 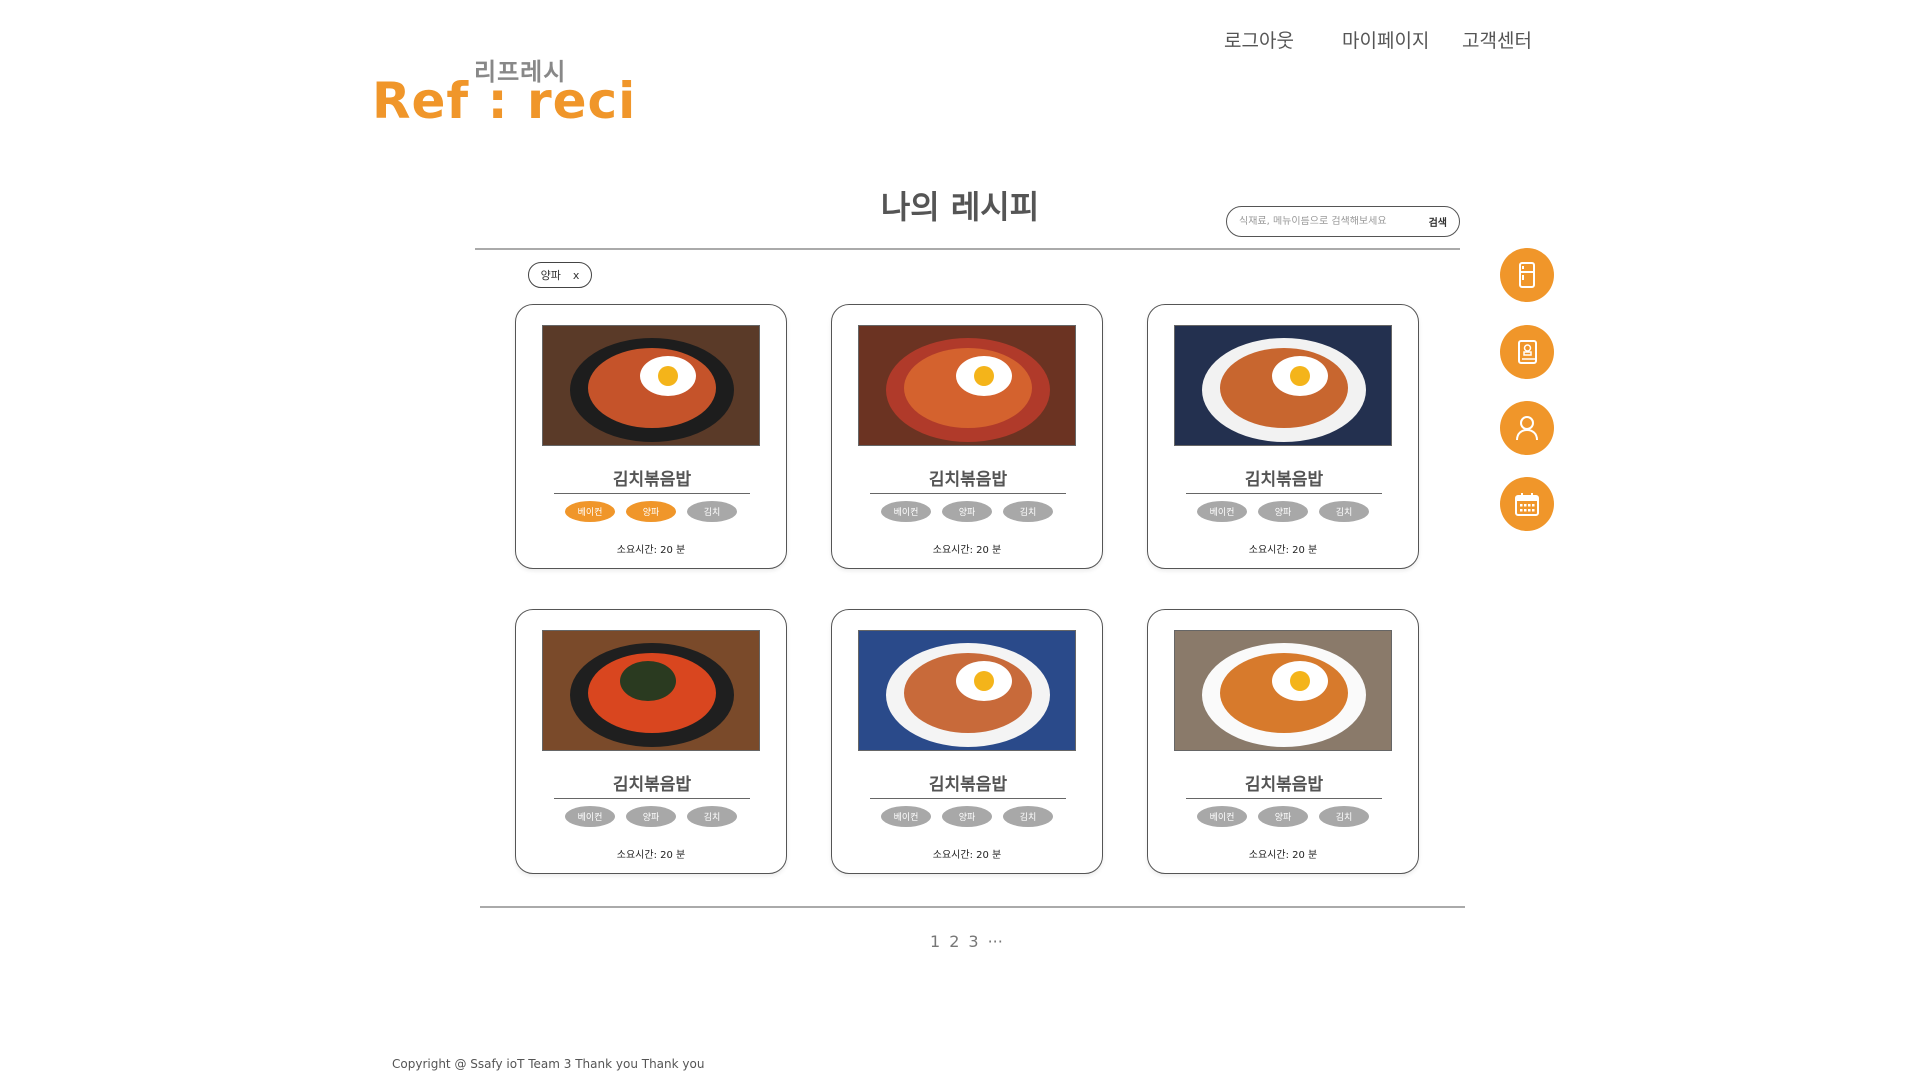 I want to click on refrigerator-button, so click(x=1527, y=275).